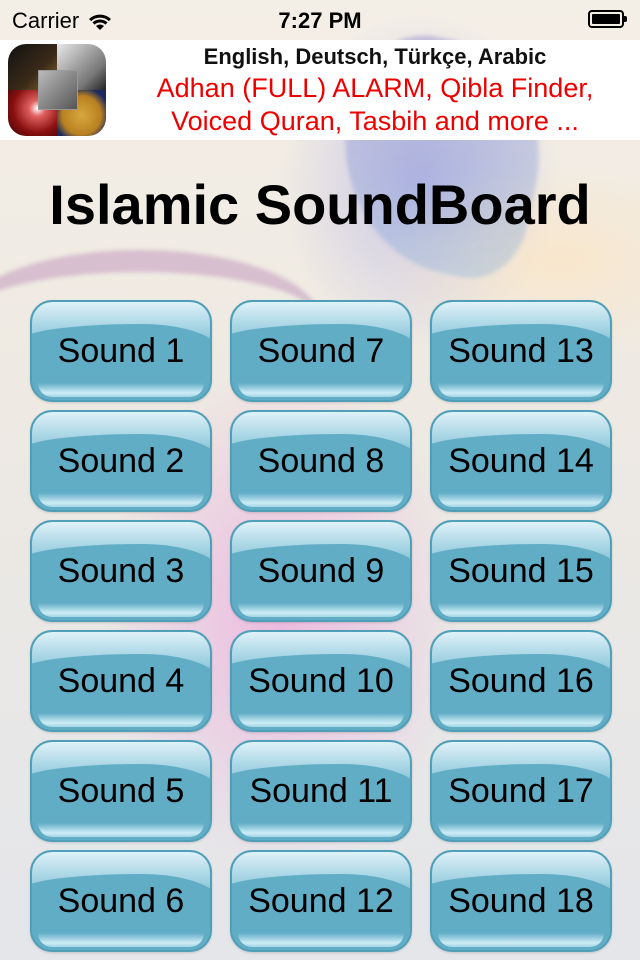 The image size is (640, 960). I want to click on sound-button-label: Sound 16, so click(521, 681).